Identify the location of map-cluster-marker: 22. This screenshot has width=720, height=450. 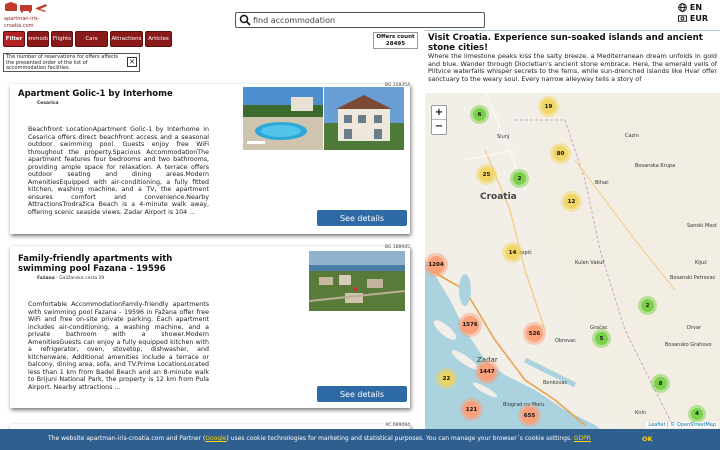
(446, 378).